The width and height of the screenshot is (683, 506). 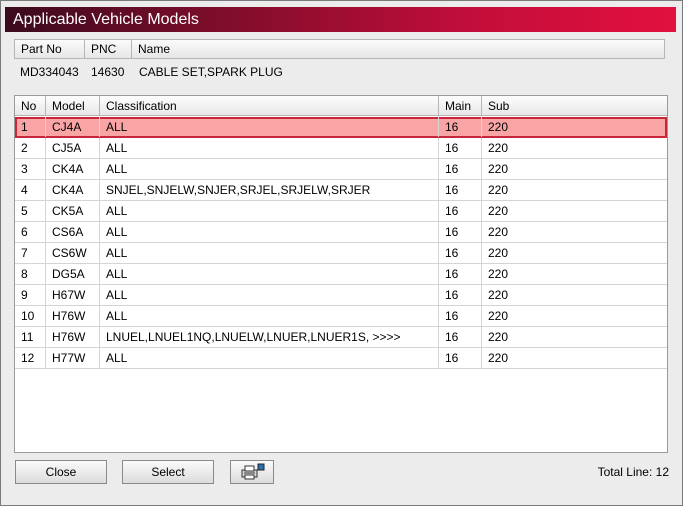 I want to click on part-name-value: CABLE SET,SPARK PLUG, so click(x=211, y=72).